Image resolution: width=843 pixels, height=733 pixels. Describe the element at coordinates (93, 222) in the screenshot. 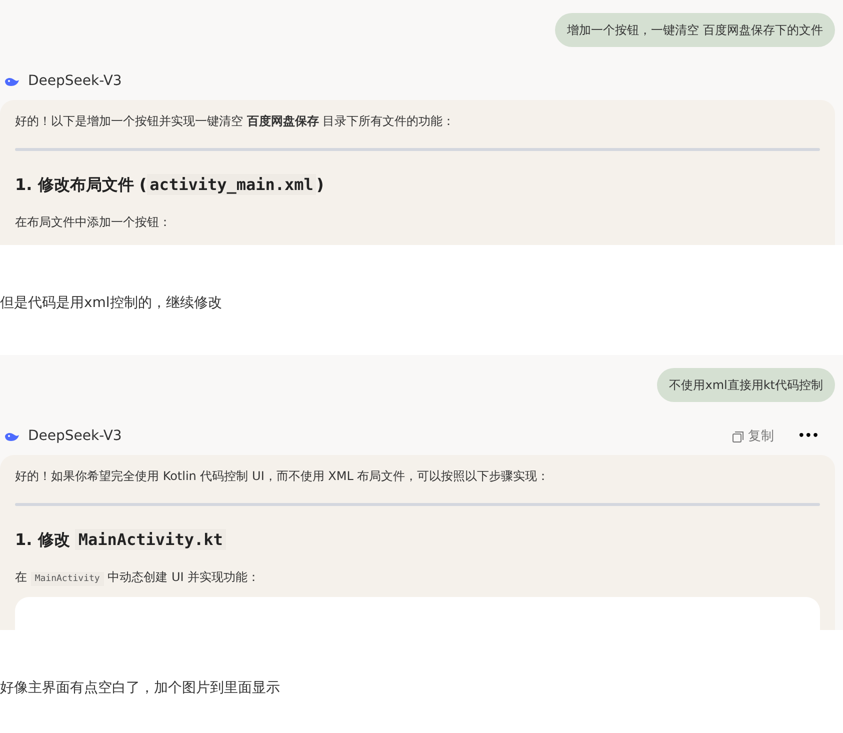

I see `instruction-text: 在布局文件中添加一个按钮：` at that location.